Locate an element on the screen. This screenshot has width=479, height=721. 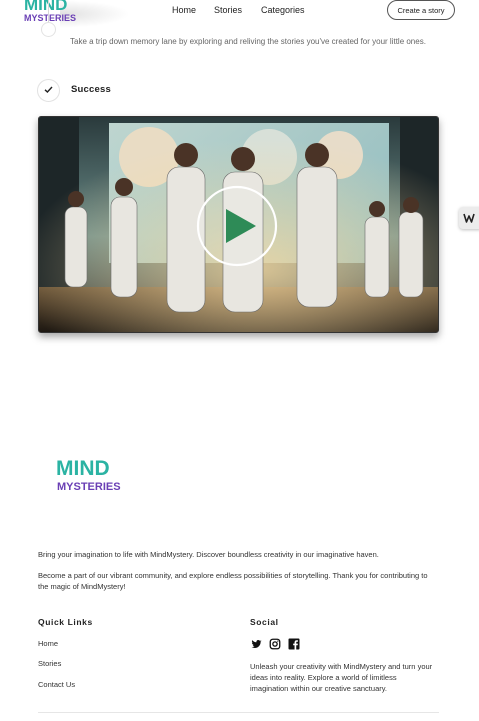
footer-logo: MIND MYSTERIES is located at coordinates (96, 475).